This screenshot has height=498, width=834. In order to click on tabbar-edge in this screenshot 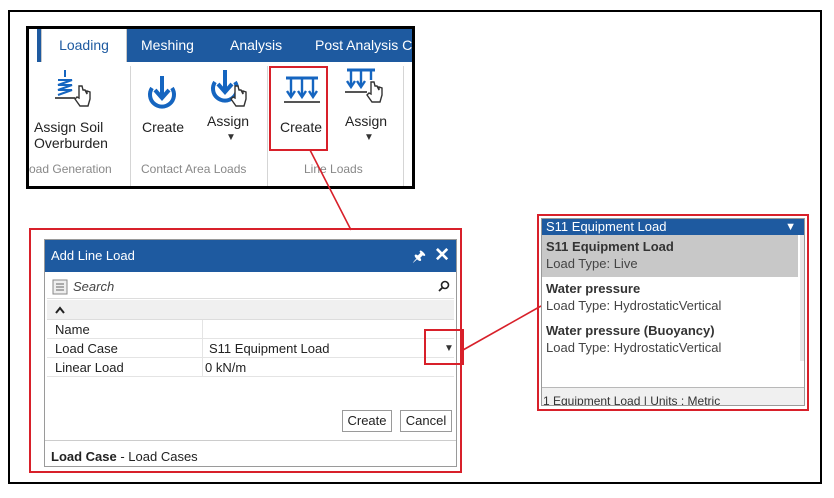, I will do `click(33, 45)`.